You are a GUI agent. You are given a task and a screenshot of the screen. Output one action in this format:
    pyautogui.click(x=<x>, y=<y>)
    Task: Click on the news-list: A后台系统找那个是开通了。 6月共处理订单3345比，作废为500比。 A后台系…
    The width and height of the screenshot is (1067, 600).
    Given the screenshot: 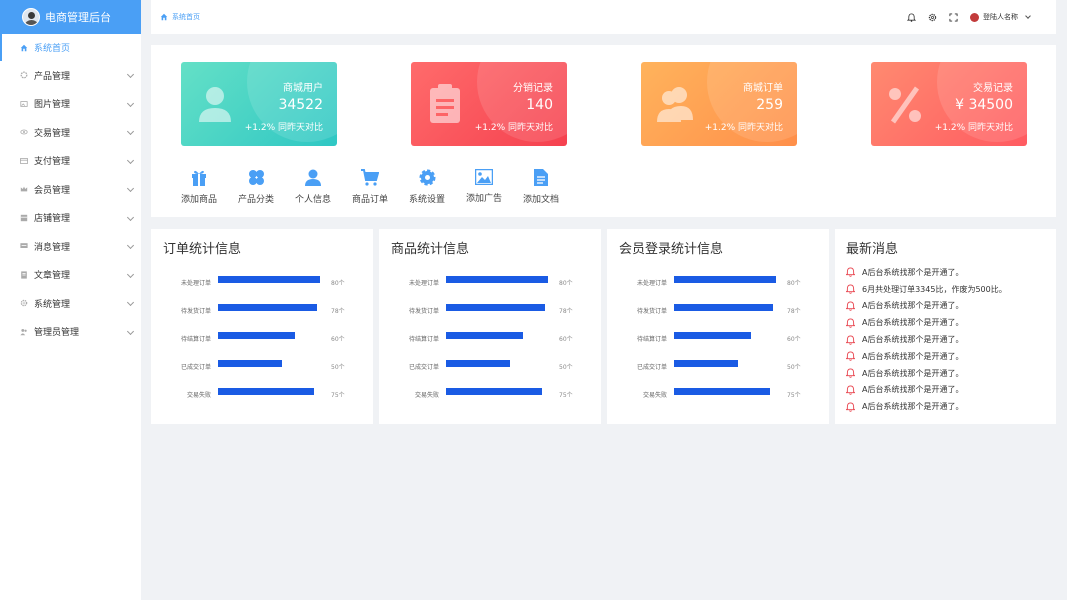 What is the action you would take?
    pyautogui.click(x=926, y=339)
    